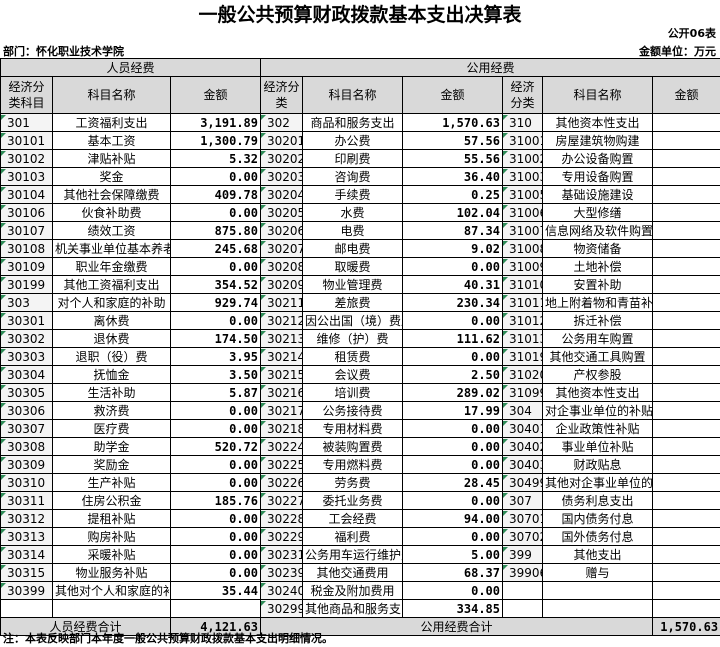  What do you see at coordinates (26, 446) in the screenshot?
I see `econ-code-cell: 30308` at bounding box center [26, 446].